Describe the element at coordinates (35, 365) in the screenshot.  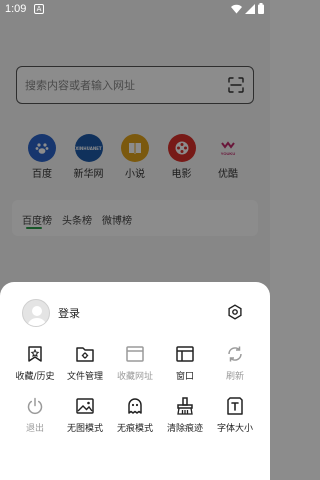
I see `menu-item-bookmarks-history: 收藏/历史` at that location.